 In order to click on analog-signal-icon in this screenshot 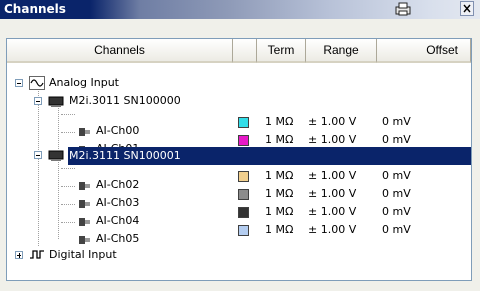, I will do `click(37, 84)`.